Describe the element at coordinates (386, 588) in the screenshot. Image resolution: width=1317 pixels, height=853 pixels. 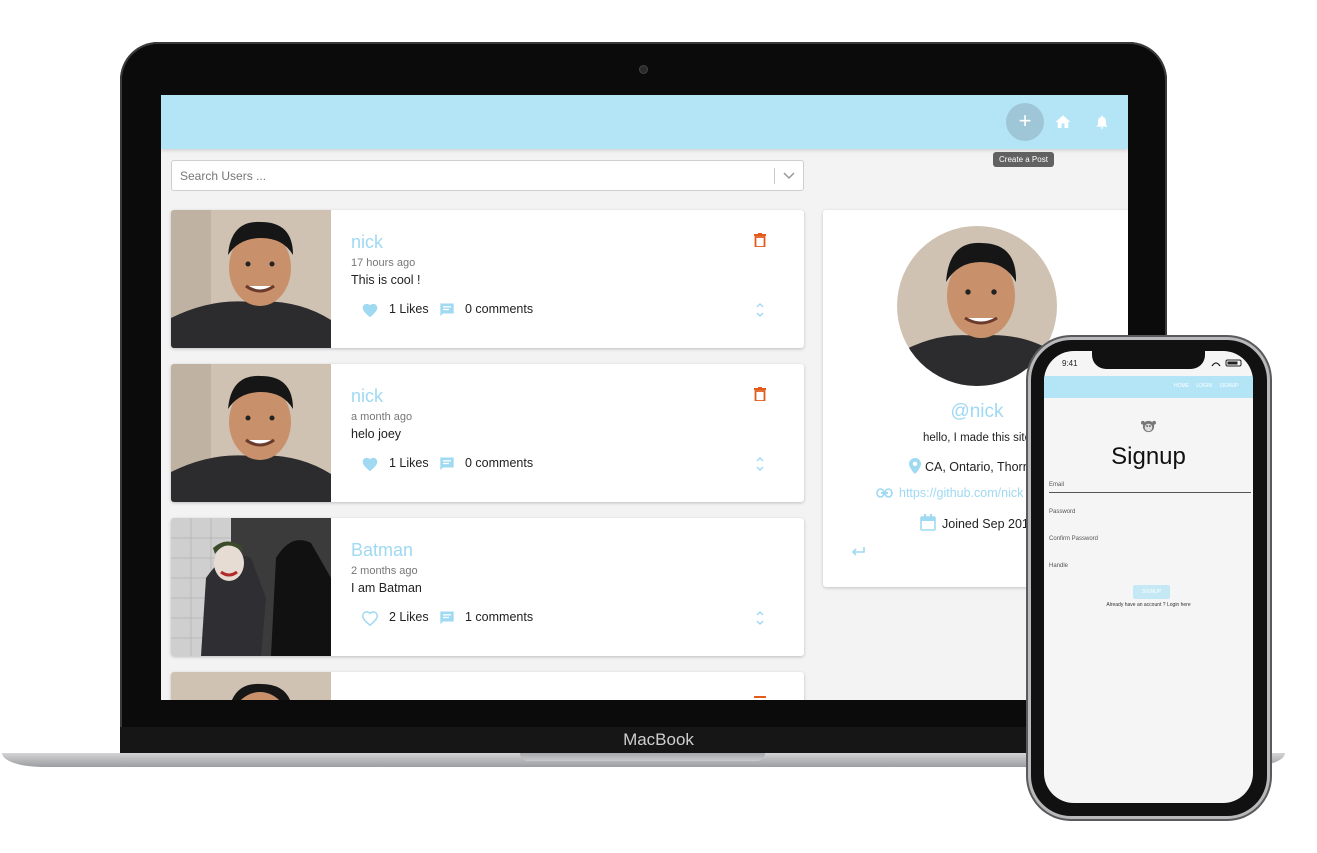
I see `post-body: I am Batman` at that location.